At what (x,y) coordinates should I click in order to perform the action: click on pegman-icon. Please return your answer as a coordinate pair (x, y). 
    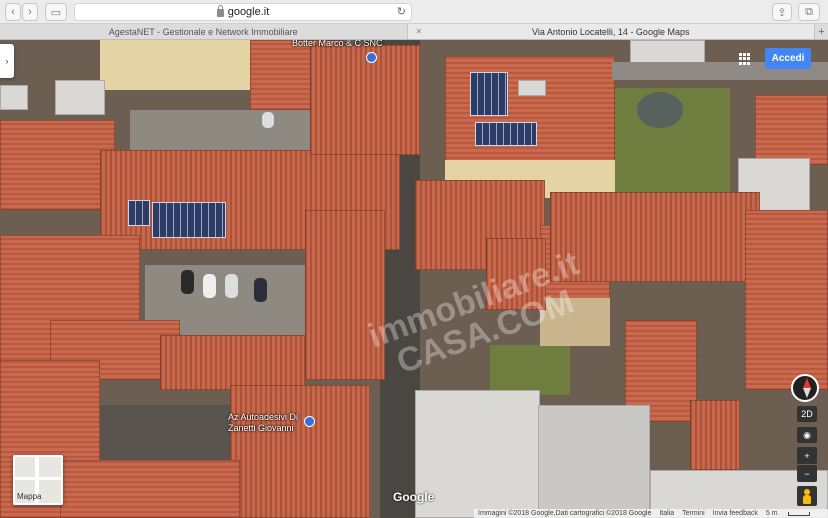
    Looking at the image, I should click on (807, 496).